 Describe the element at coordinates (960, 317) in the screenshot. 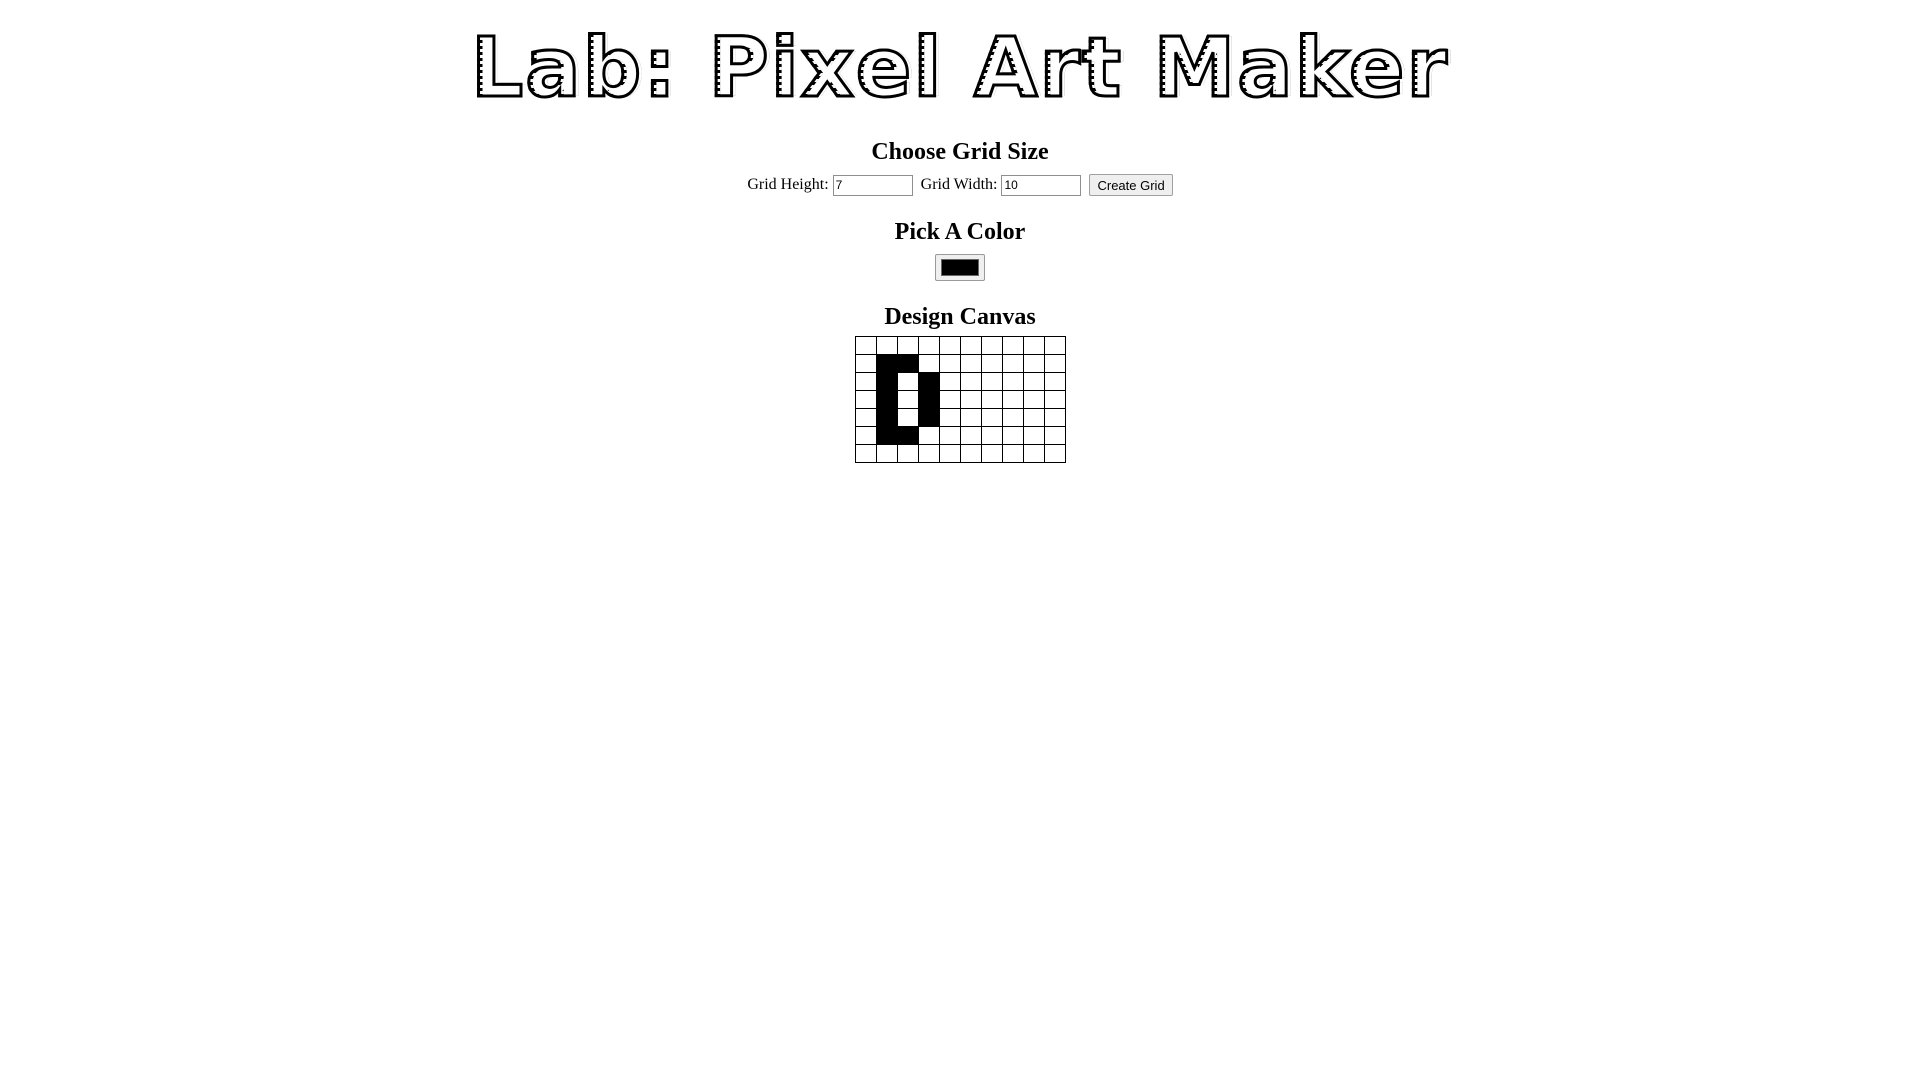

I see `canvas-heading: Design Canvas` at that location.